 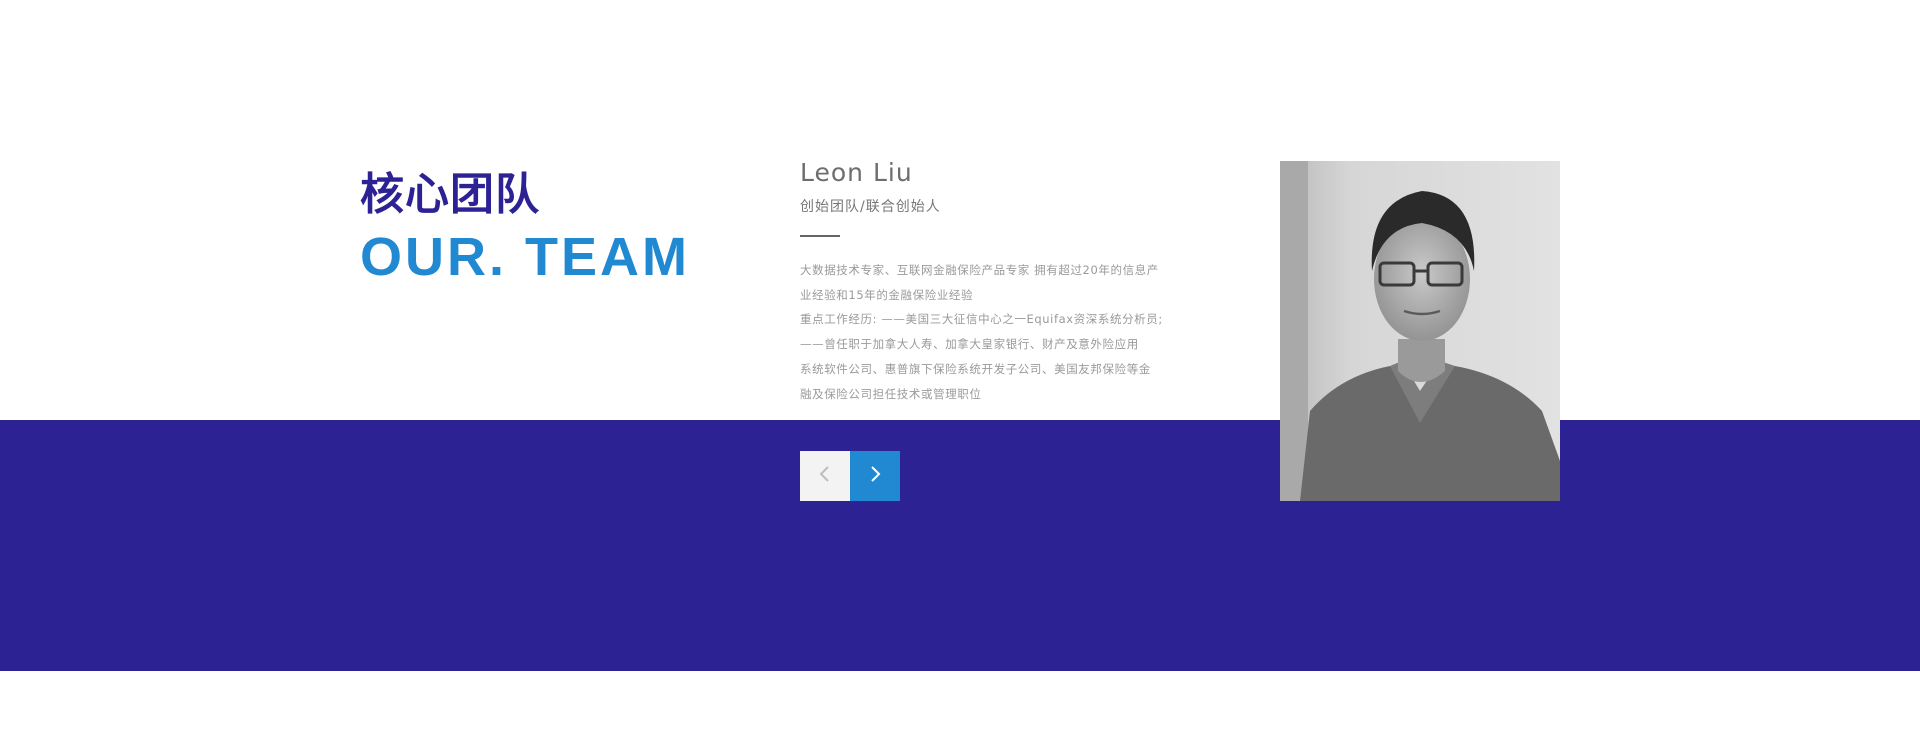 What do you see at coordinates (975, 368) in the screenshot?
I see `bio-line: 系统软件公司、惠普旗下保险系统开发子公司、美国友邦保险等金` at bounding box center [975, 368].